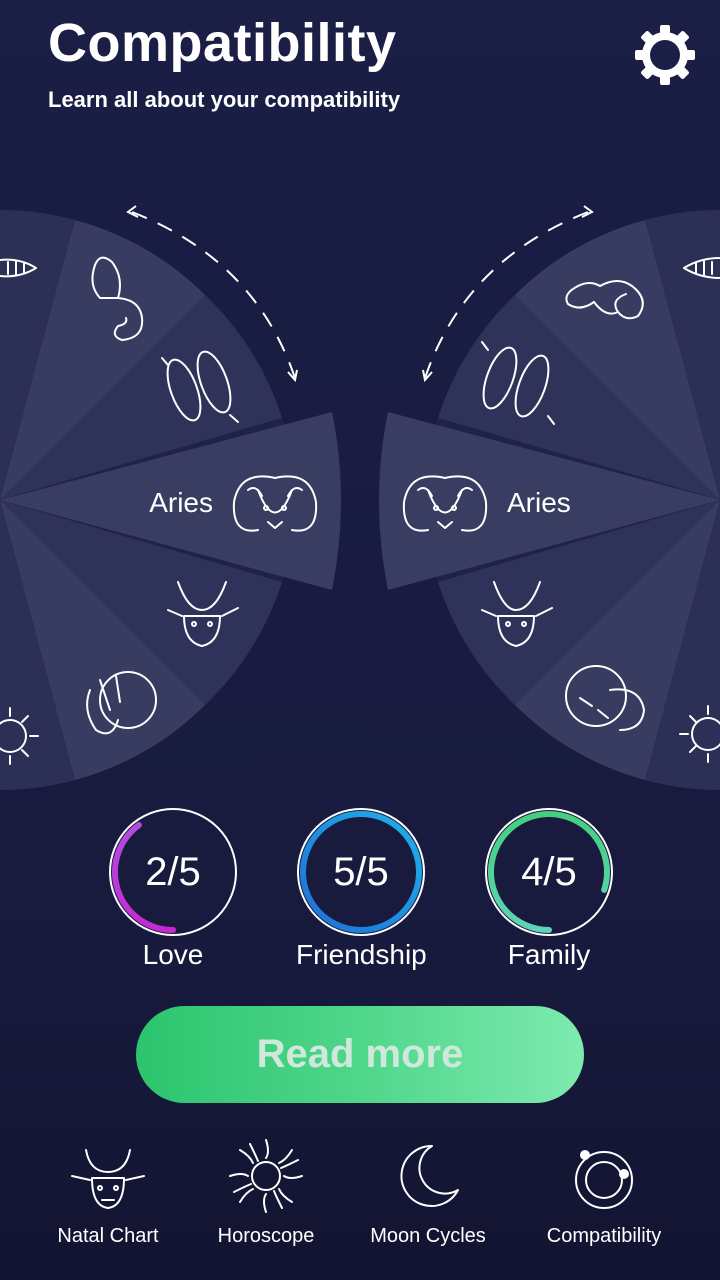 This screenshot has width=720, height=1280. I want to click on nav-label-natal-chart: Natal Chart, so click(108, 1236).